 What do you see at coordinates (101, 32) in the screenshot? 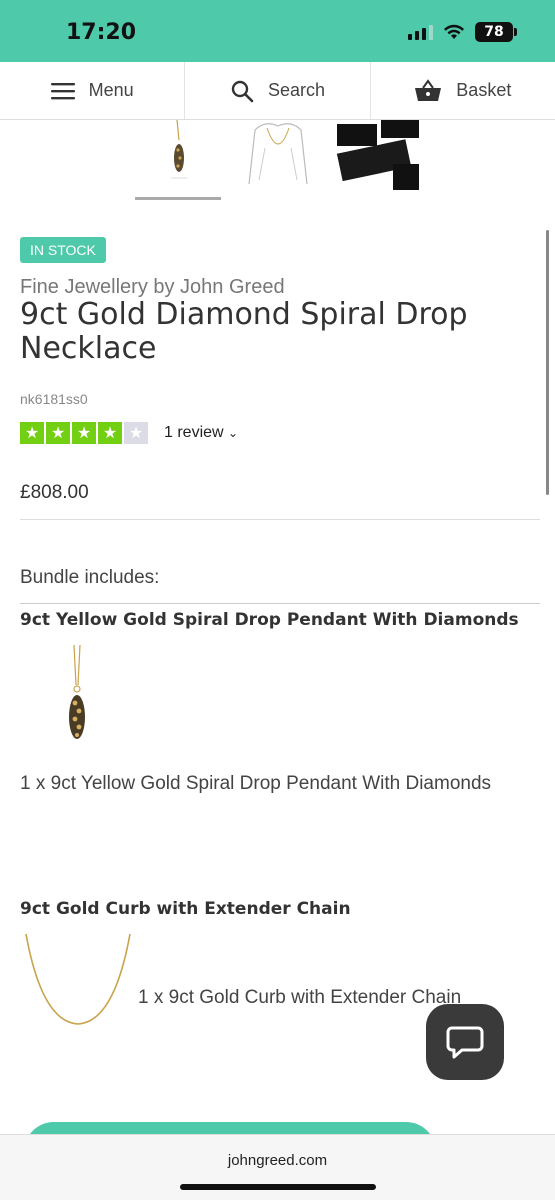
I see `status-time: 17:20` at bounding box center [101, 32].